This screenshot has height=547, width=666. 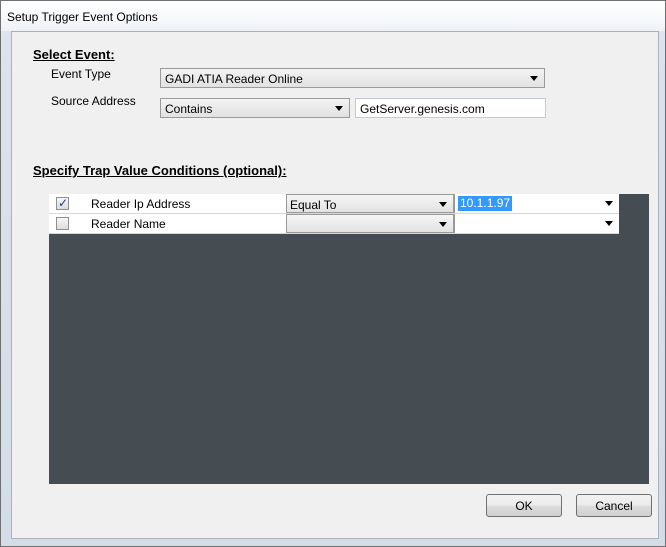 I want to click on source-address-label: Source Address, so click(x=93, y=101).